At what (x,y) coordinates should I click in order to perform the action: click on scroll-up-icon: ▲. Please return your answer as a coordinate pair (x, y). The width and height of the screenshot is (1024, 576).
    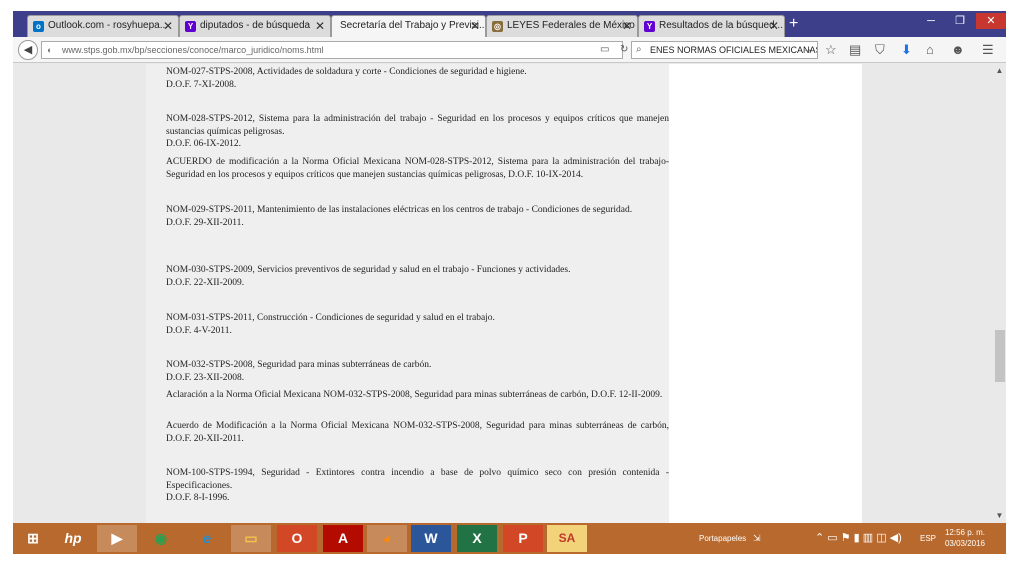
    Looking at the image, I should click on (999, 70).